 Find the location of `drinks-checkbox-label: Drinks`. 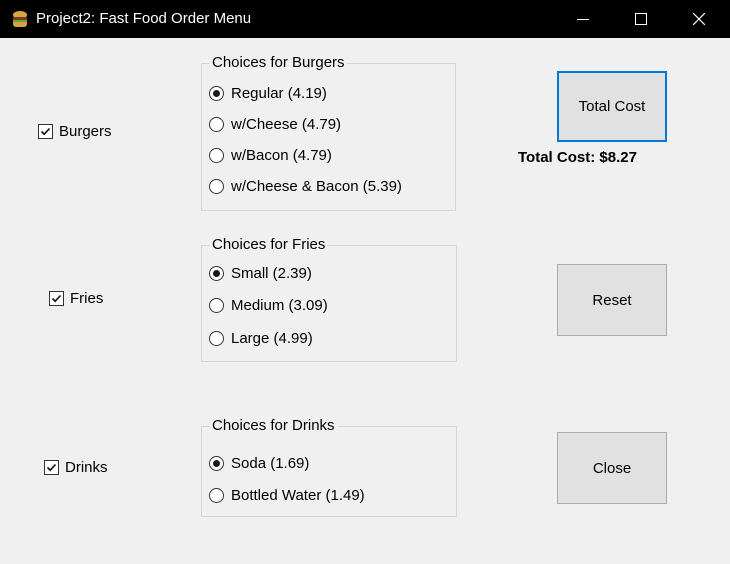

drinks-checkbox-label: Drinks is located at coordinates (86, 467).